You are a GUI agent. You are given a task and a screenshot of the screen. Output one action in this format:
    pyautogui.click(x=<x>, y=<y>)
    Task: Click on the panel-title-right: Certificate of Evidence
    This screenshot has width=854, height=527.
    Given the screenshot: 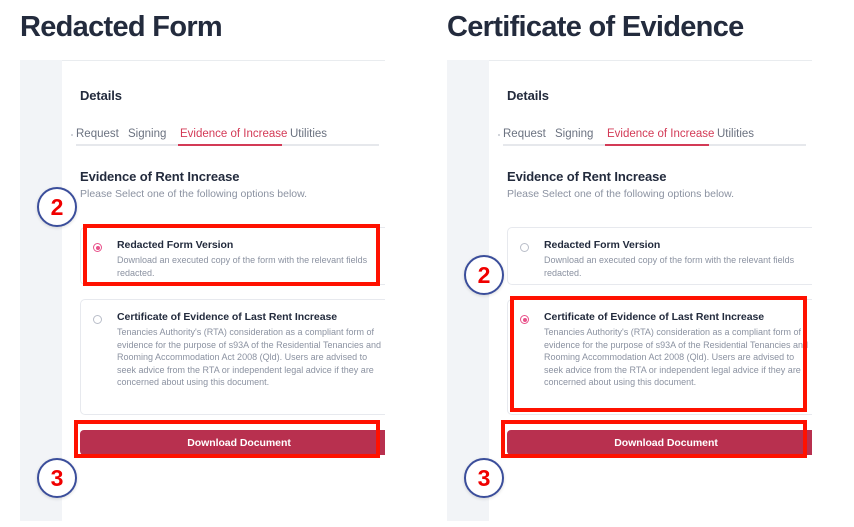 What is the action you would take?
    pyautogui.click(x=595, y=27)
    